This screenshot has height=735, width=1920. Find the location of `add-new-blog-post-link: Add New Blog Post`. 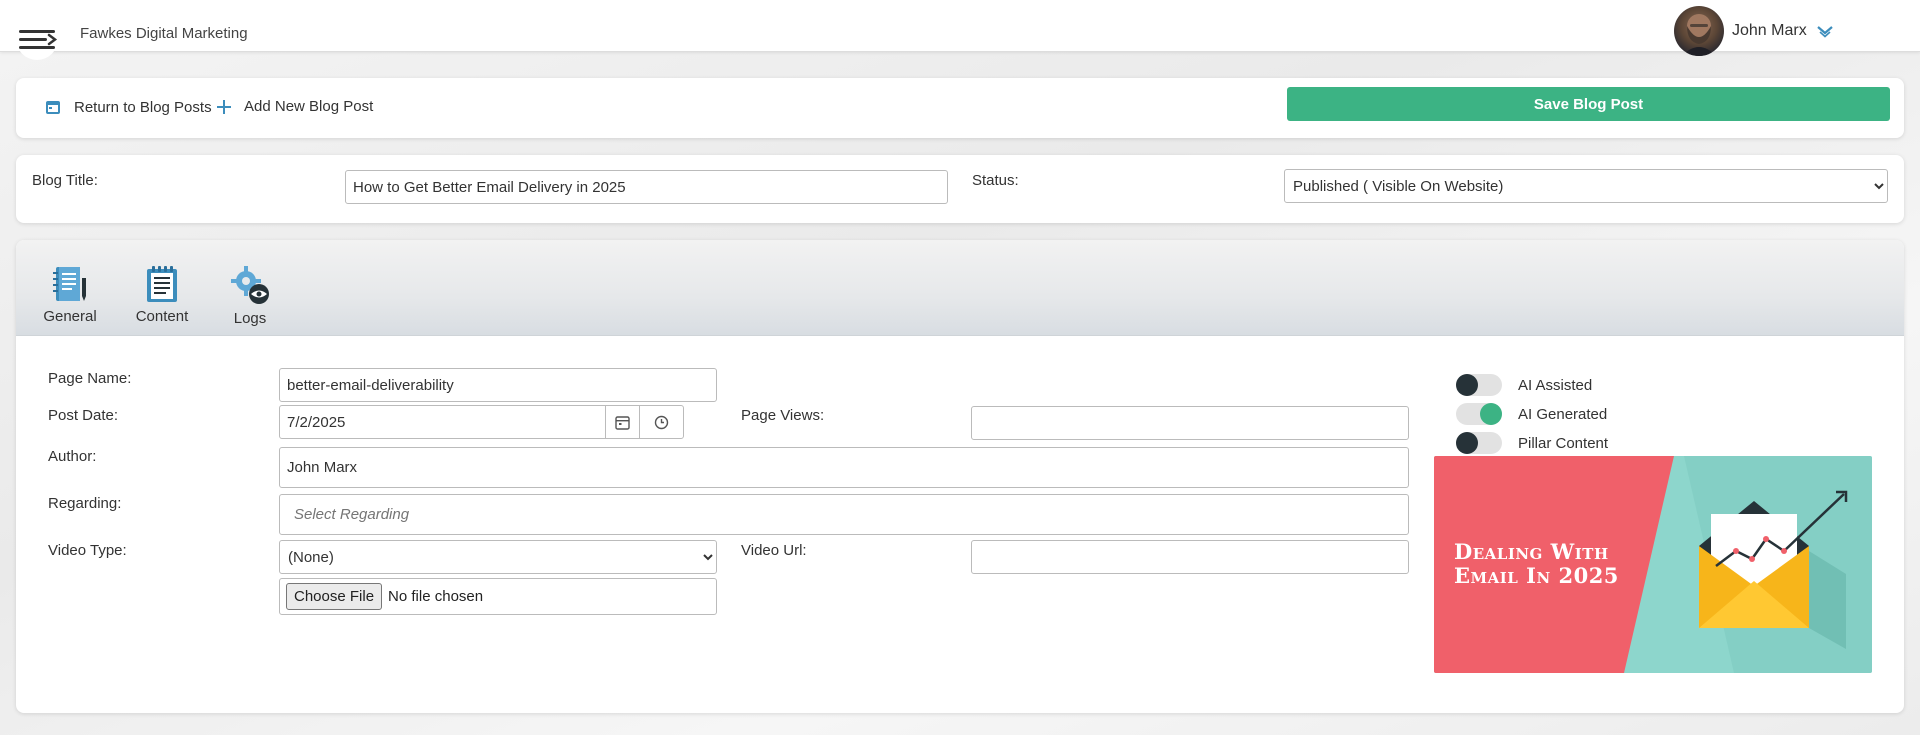

add-new-blog-post-link: Add New Blog Post is located at coordinates (294, 106).